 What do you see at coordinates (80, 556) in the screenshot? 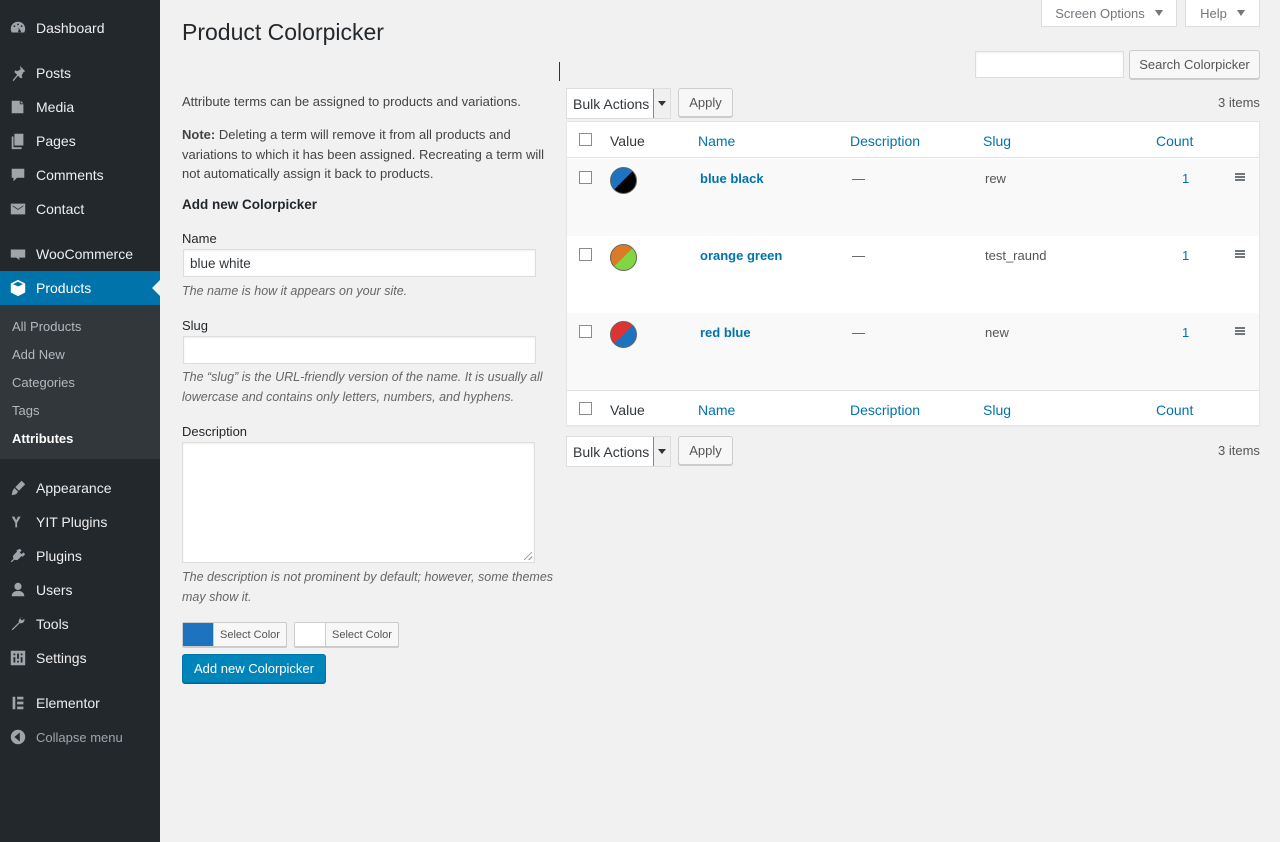
I see `sidebar-item-plugins: Plugins` at bounding box center [80, 556].